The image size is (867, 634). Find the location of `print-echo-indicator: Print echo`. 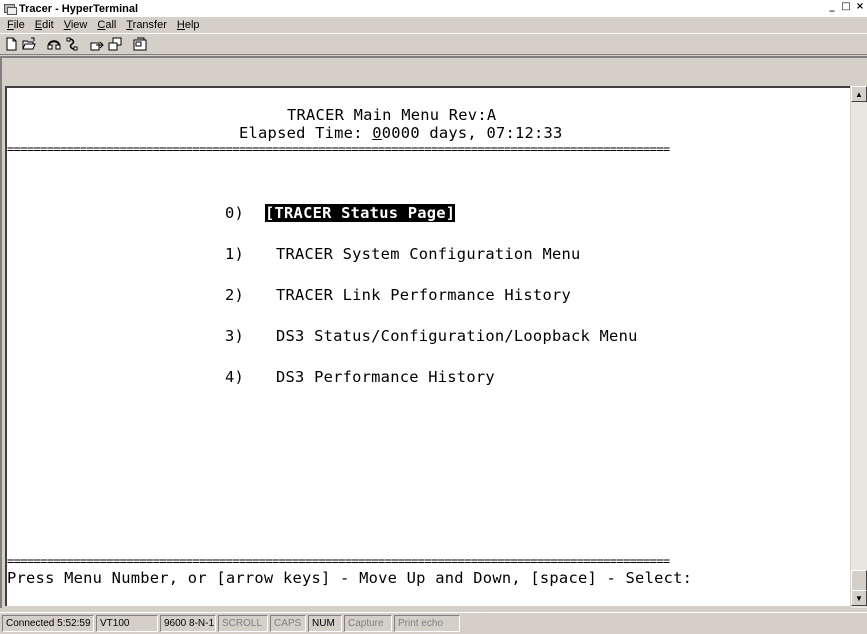

print-echo-indicator: Print echo is located at coordinates (427, 623).